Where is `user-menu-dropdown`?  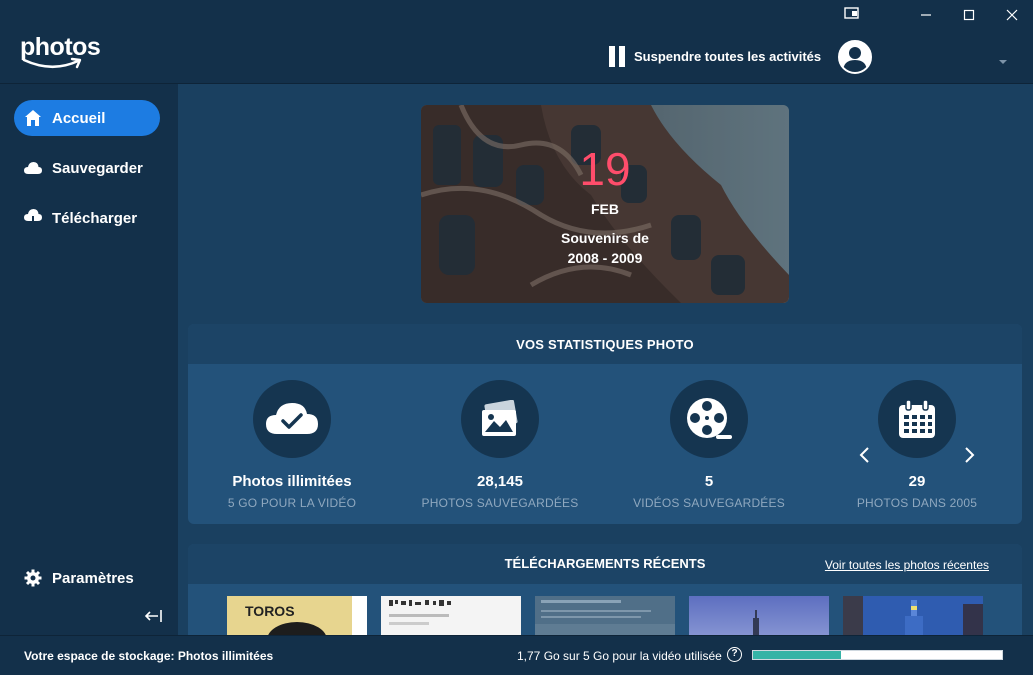 user-menu-dropdown is located at coordinates (1003, 61).